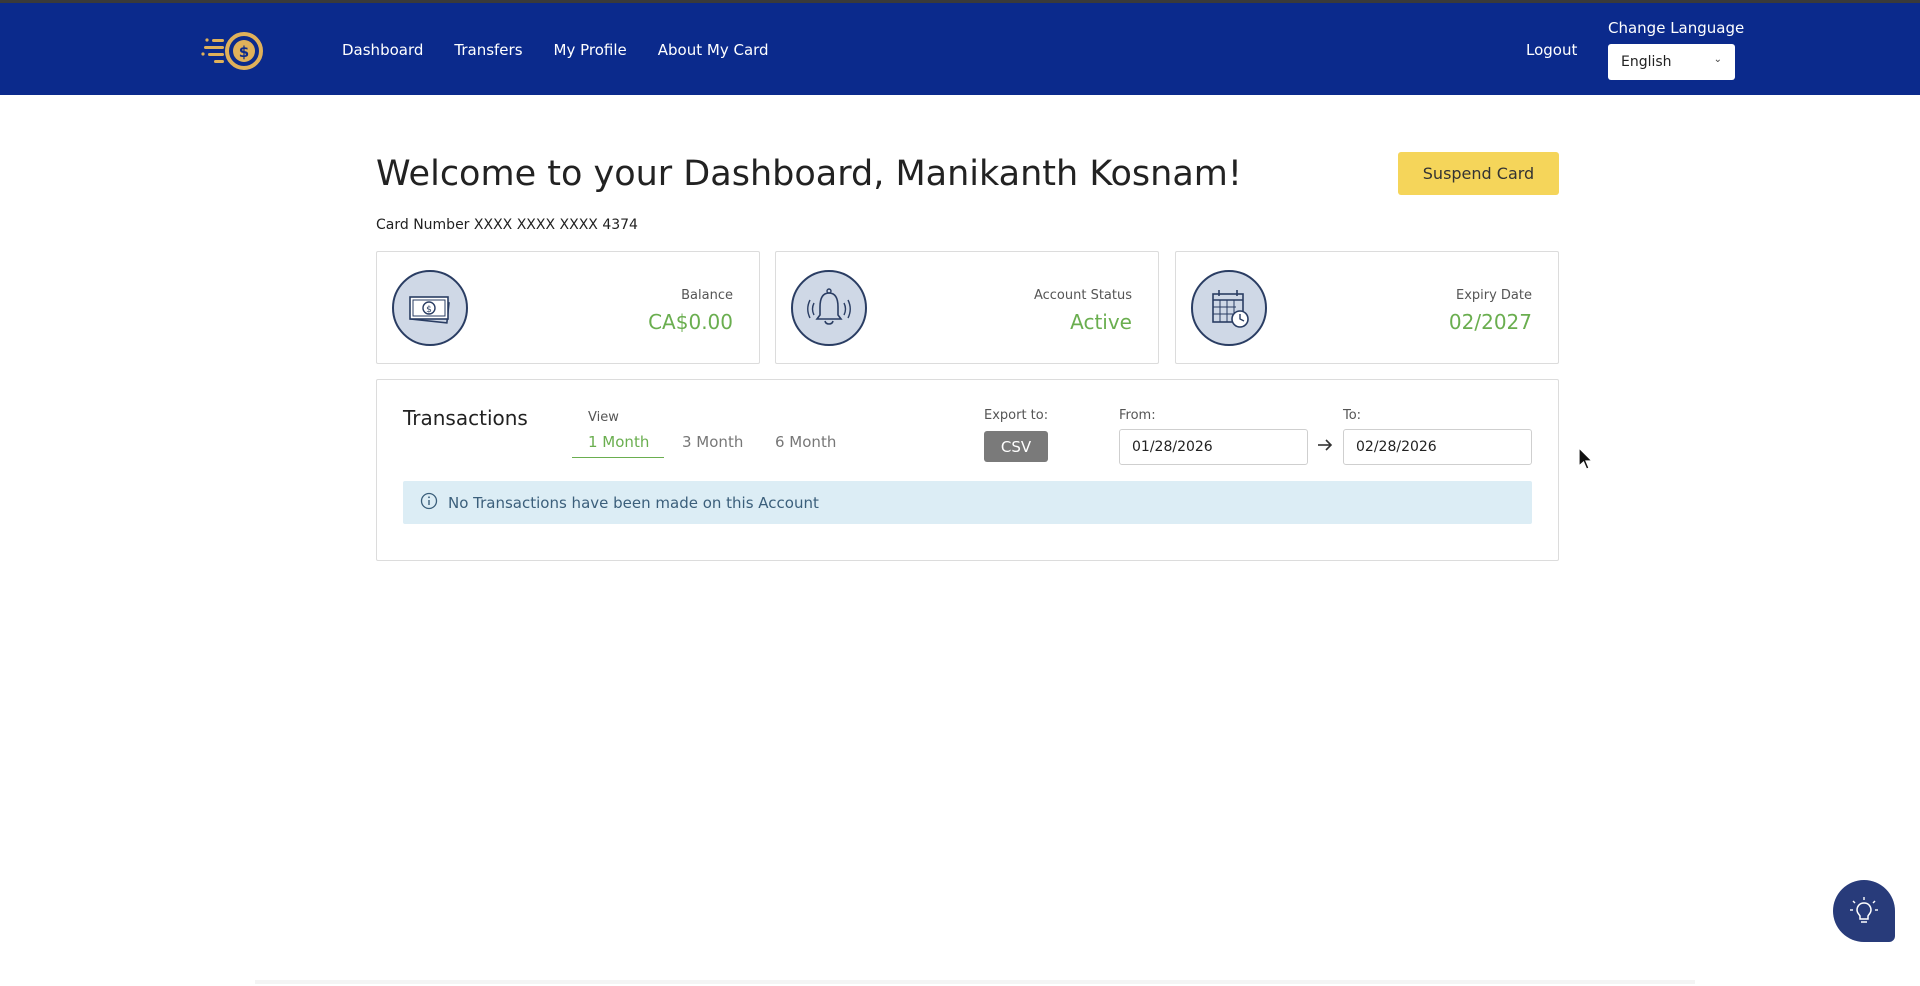  Describe the element at coordinates (382, 50) in the screenshot. I see `nav-dashboard: Dashboard` at that location.